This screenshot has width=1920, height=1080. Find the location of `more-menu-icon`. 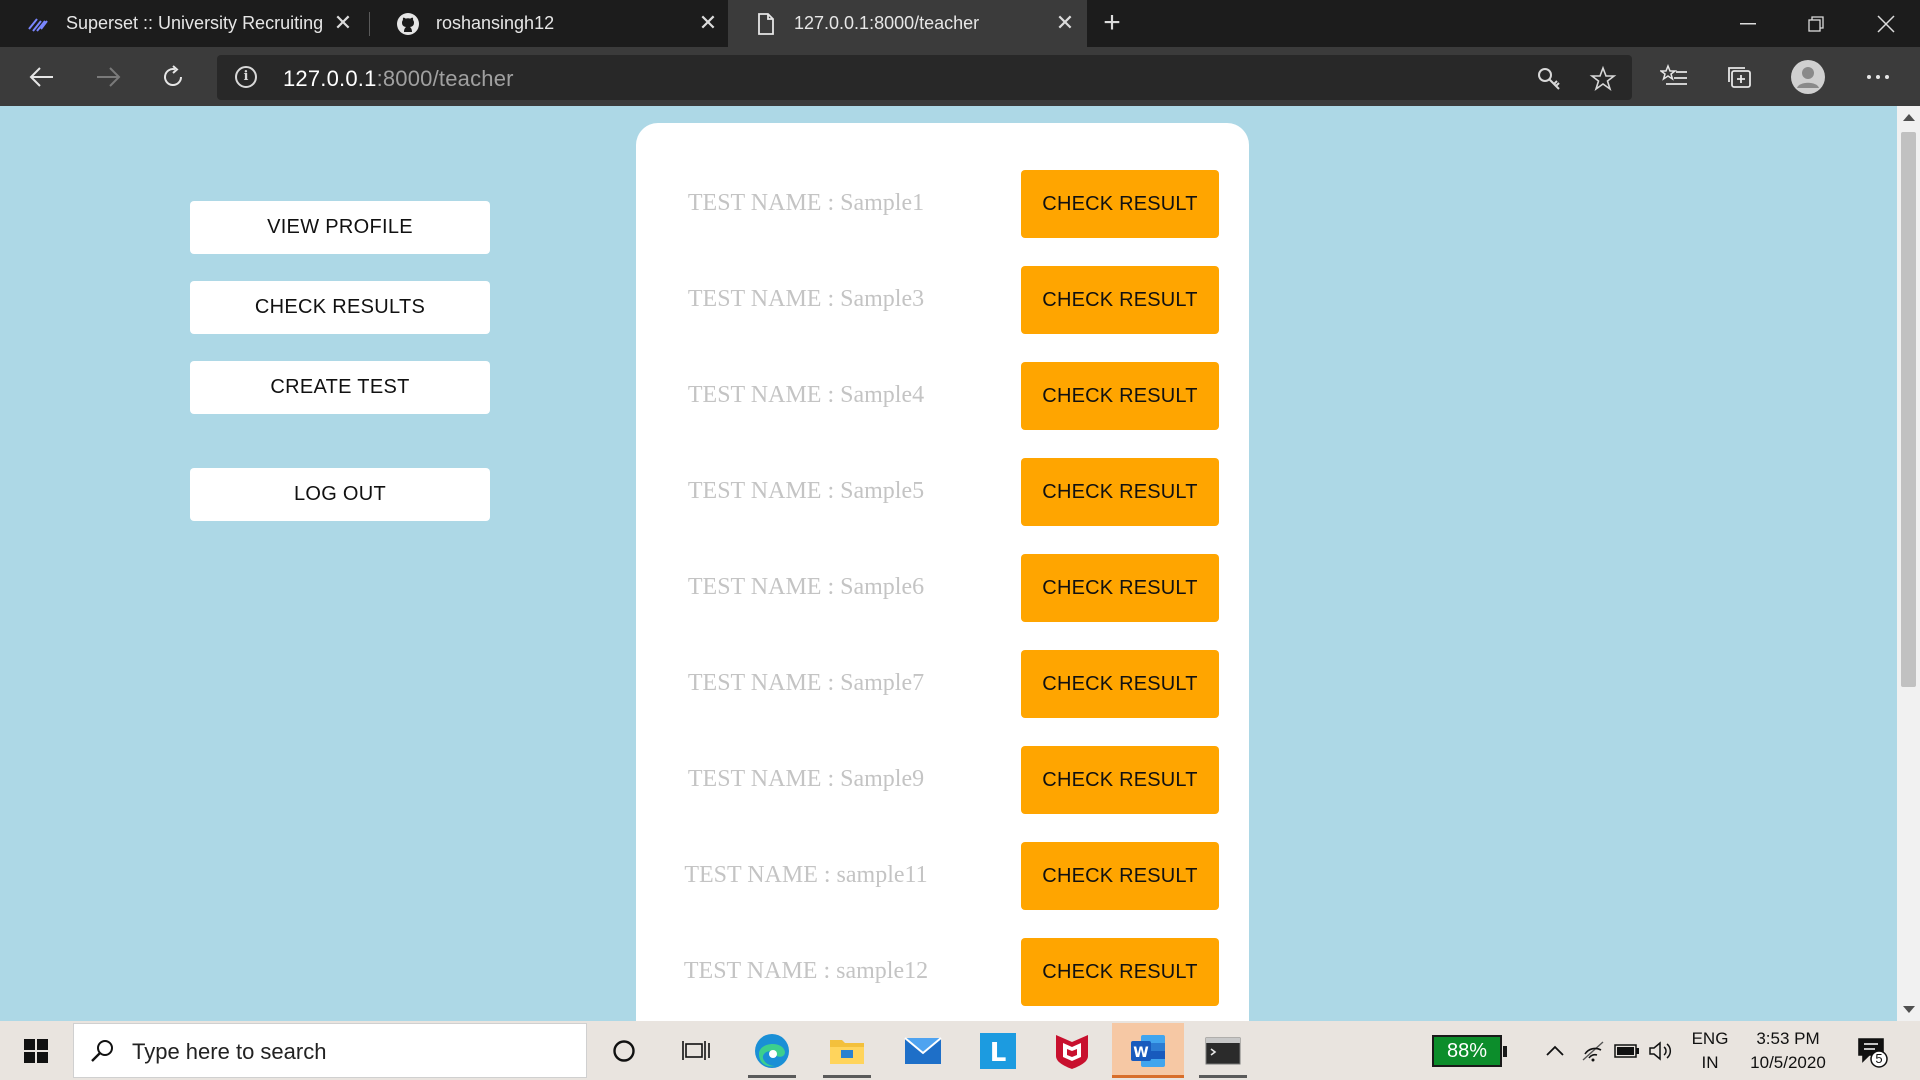

more-menu-icon is located at coordinates (1878, 77).